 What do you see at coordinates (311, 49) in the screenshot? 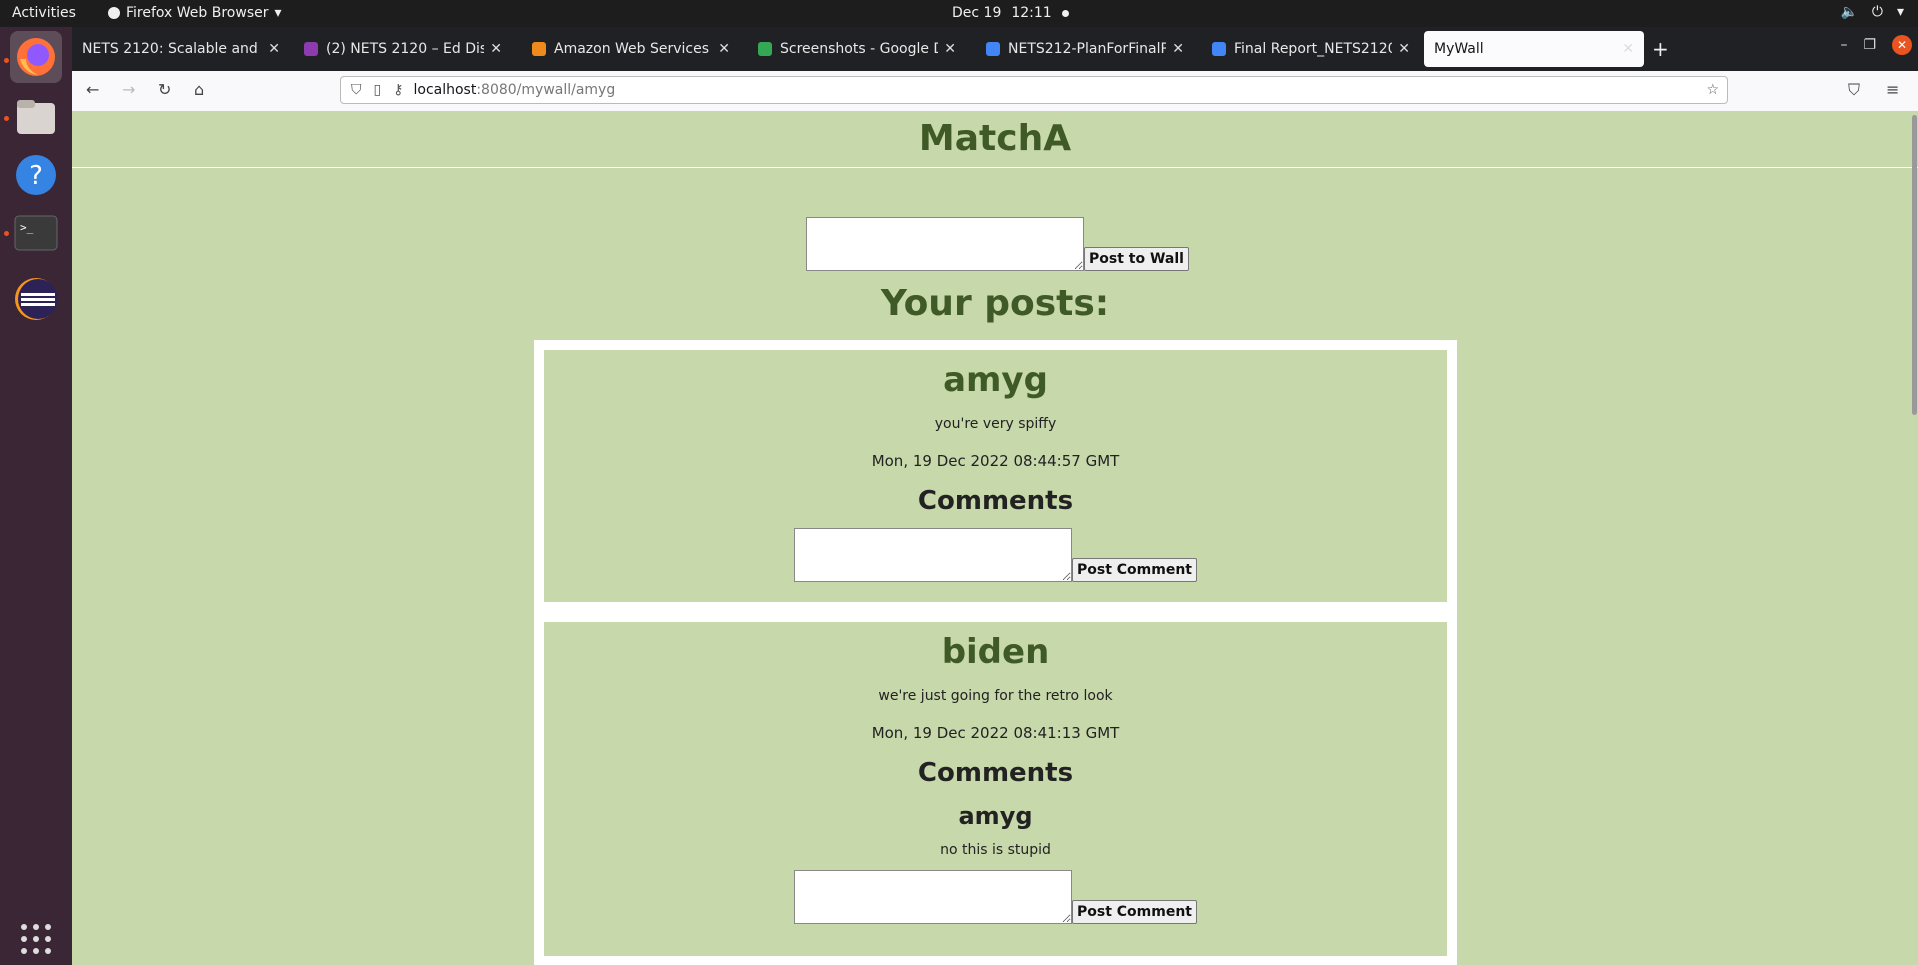
I see `ed-favicon-icon` at bounding box center [311, 49].